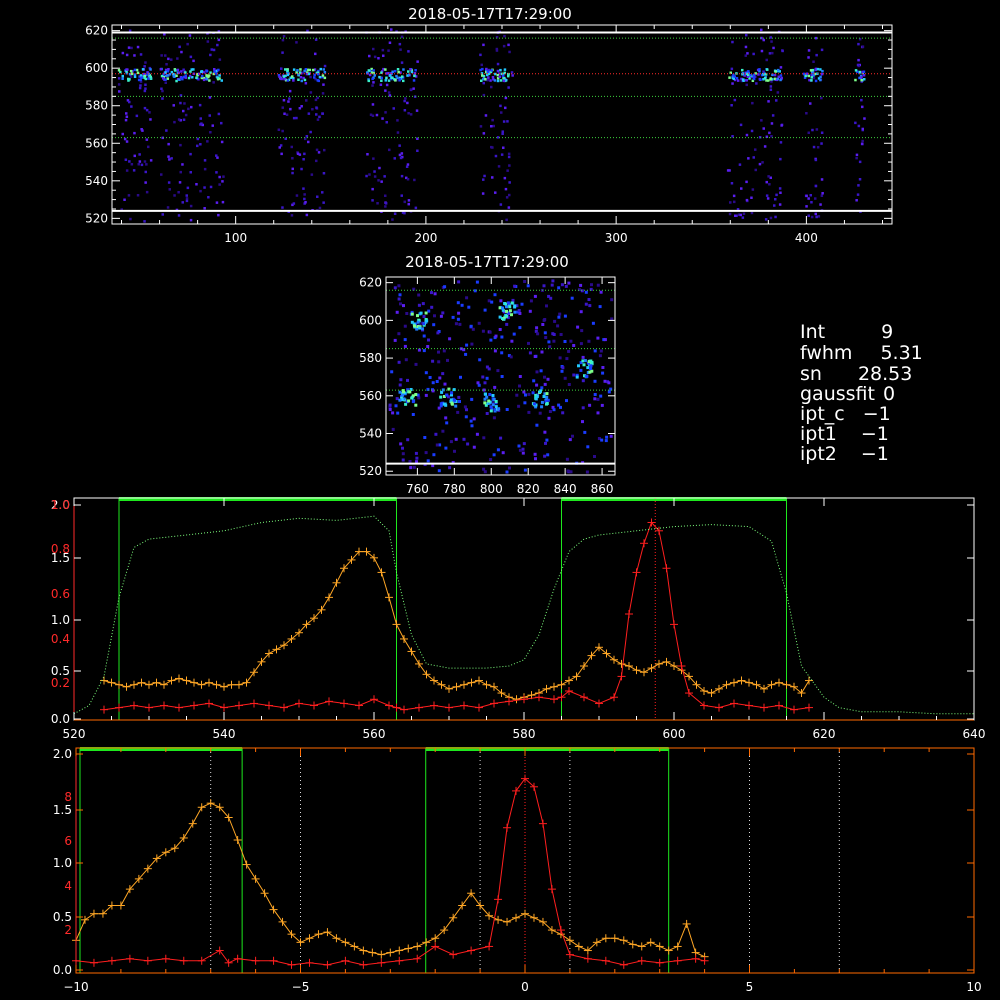 The height and width of the screenshot is (1000, 1000). Describe the element at coordinates (96, 143) in the screenshot. I see `y-tick-label: 560` at that location.